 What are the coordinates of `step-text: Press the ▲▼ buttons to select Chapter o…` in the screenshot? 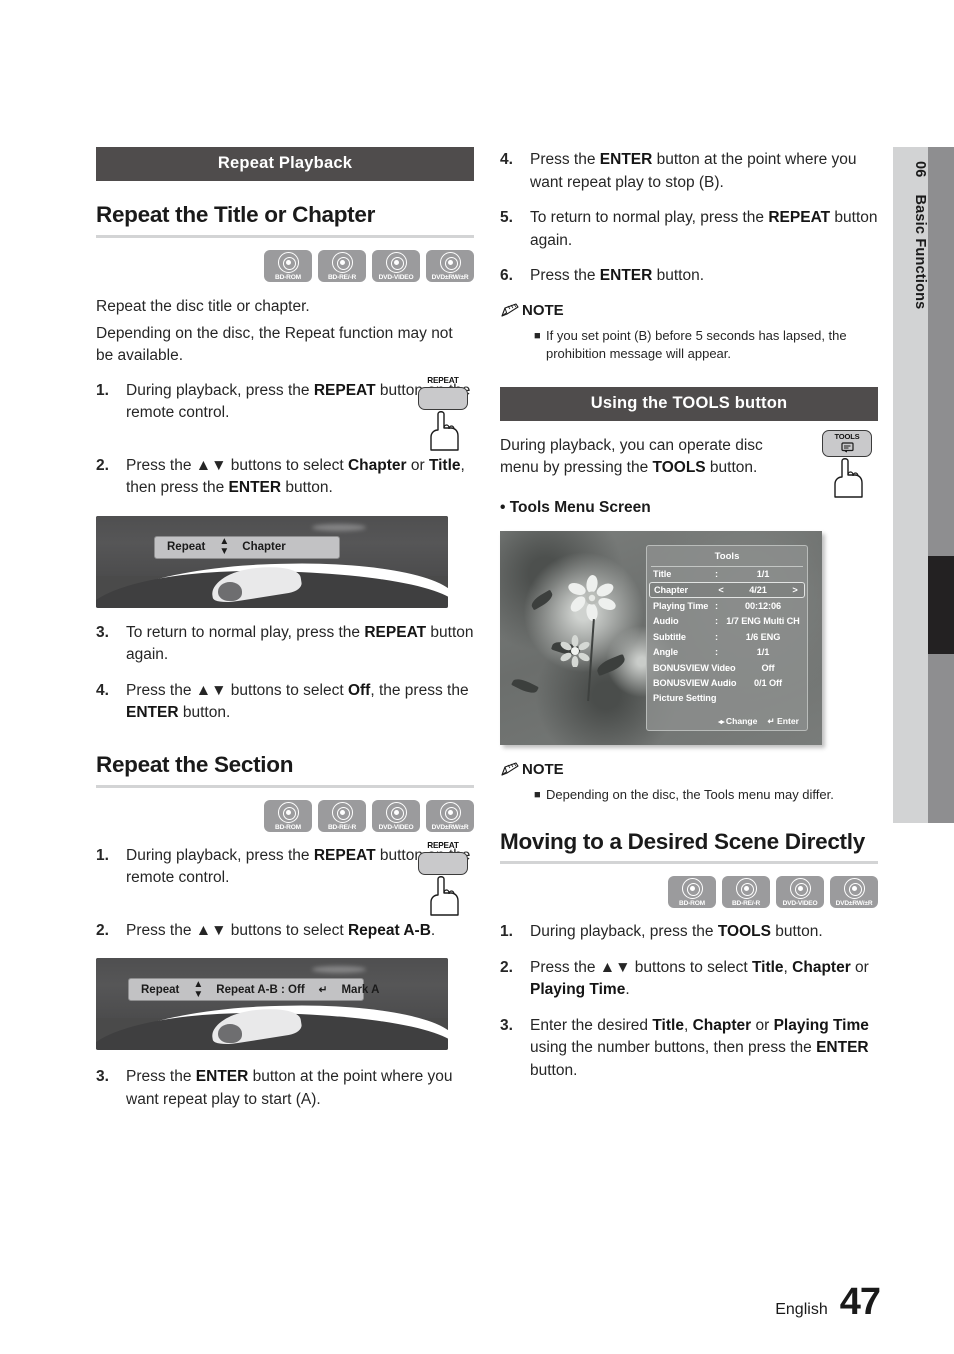 It's located at (295, 476).